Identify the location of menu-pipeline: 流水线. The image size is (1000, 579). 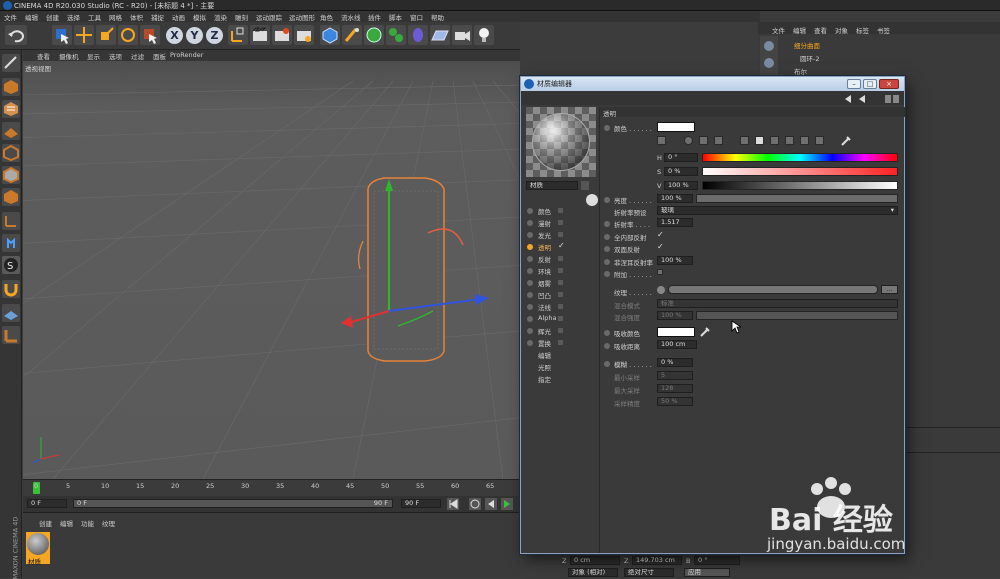
(351, 17).